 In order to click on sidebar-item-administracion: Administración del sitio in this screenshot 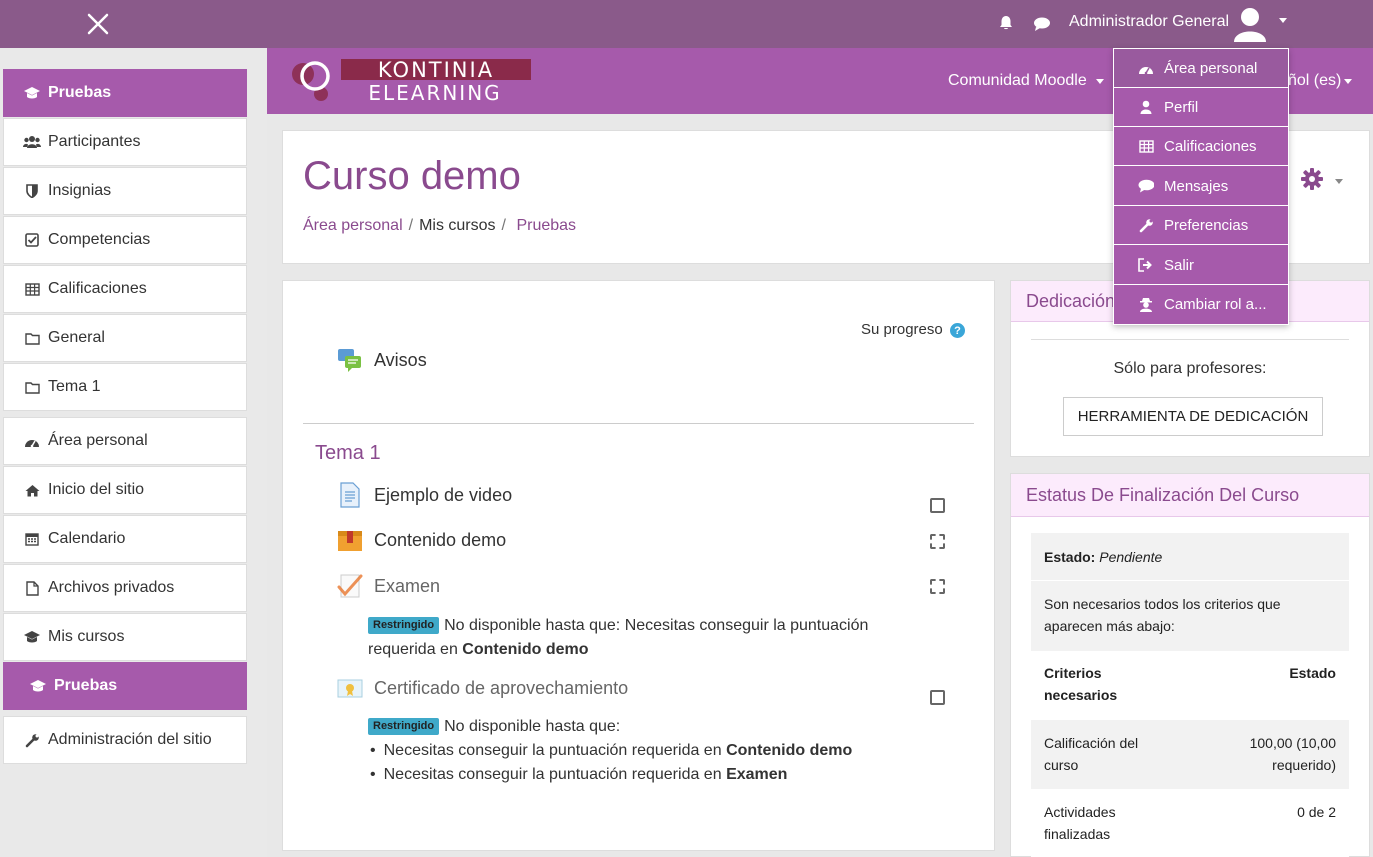, I will do `click(125, 740)`.